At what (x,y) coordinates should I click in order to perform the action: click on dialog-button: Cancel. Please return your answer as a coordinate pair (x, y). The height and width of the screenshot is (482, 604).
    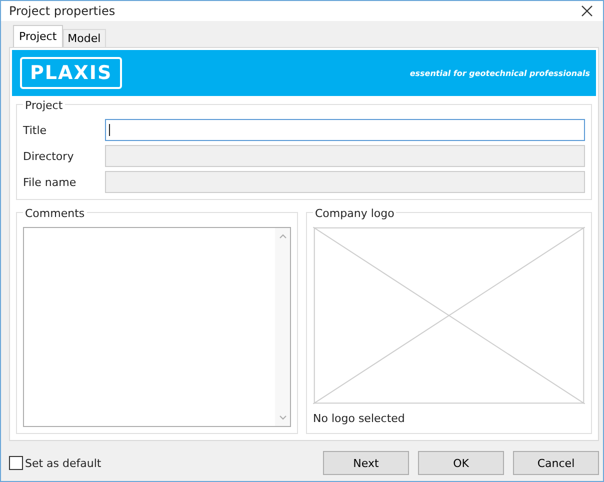
    Looking at the image, I should click on (556, 463).